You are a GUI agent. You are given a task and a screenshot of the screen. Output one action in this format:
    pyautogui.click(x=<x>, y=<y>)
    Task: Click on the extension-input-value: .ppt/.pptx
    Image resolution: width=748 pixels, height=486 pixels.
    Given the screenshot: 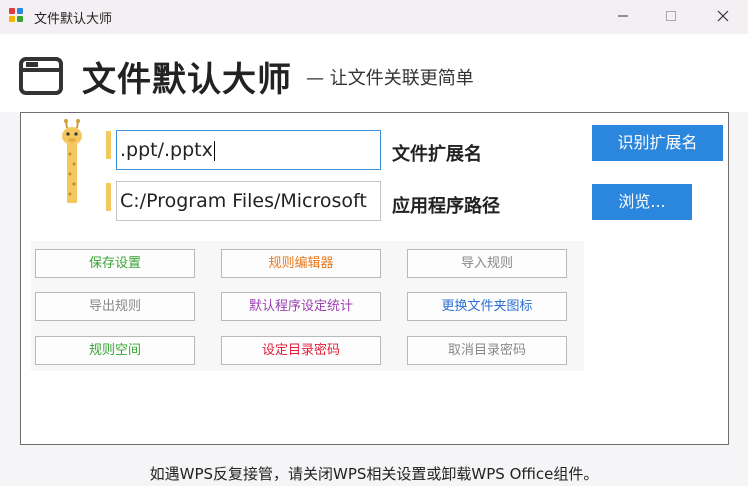 What is the action you would take?
    pyautogui.click(x=166, y=150)
    